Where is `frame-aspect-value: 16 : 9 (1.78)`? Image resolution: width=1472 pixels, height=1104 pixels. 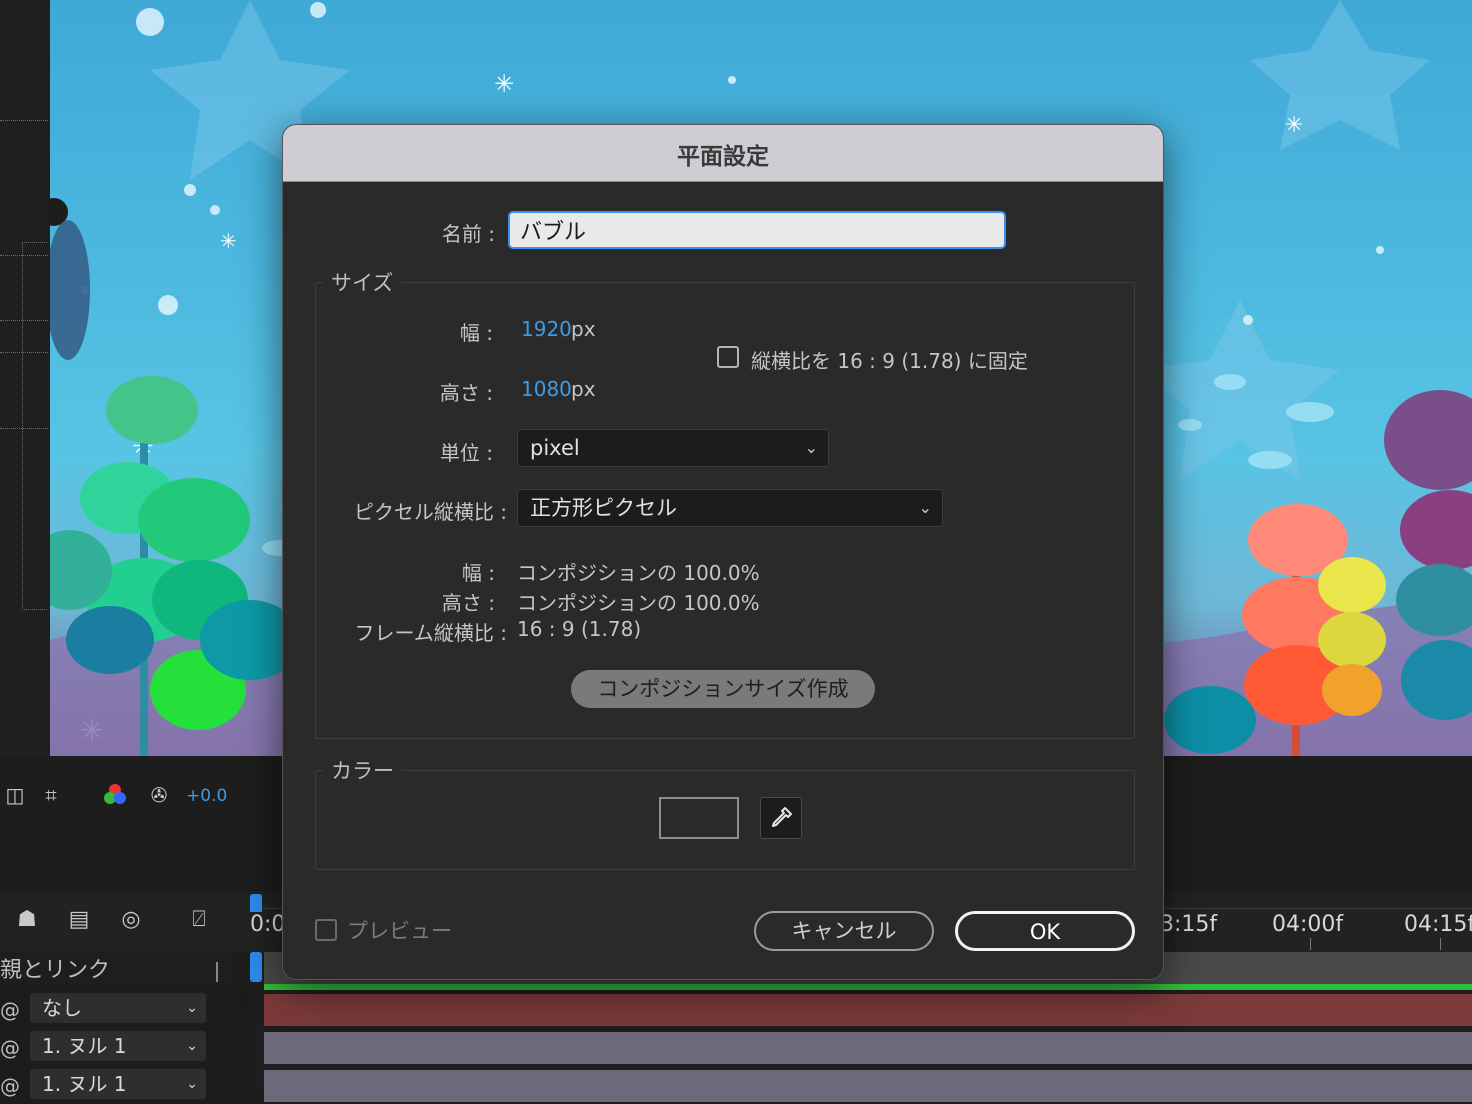
frame-aspect-value: 16 : 9 (1.78) is located at coordinates (579, 629).